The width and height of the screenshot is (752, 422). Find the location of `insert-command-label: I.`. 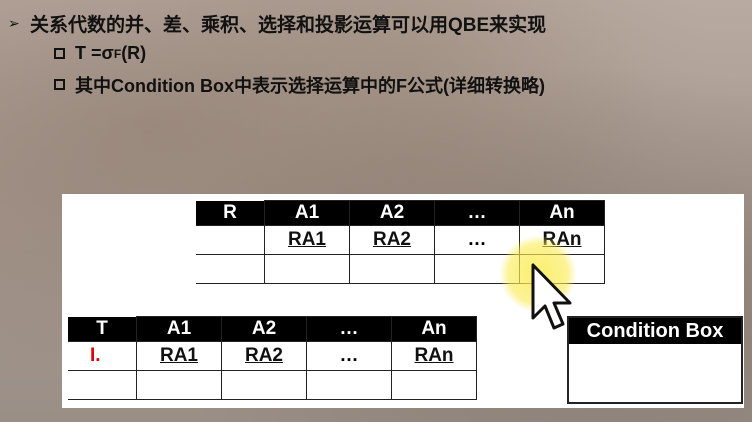

insert-command-label: I. is located at coordinates (102, 356).